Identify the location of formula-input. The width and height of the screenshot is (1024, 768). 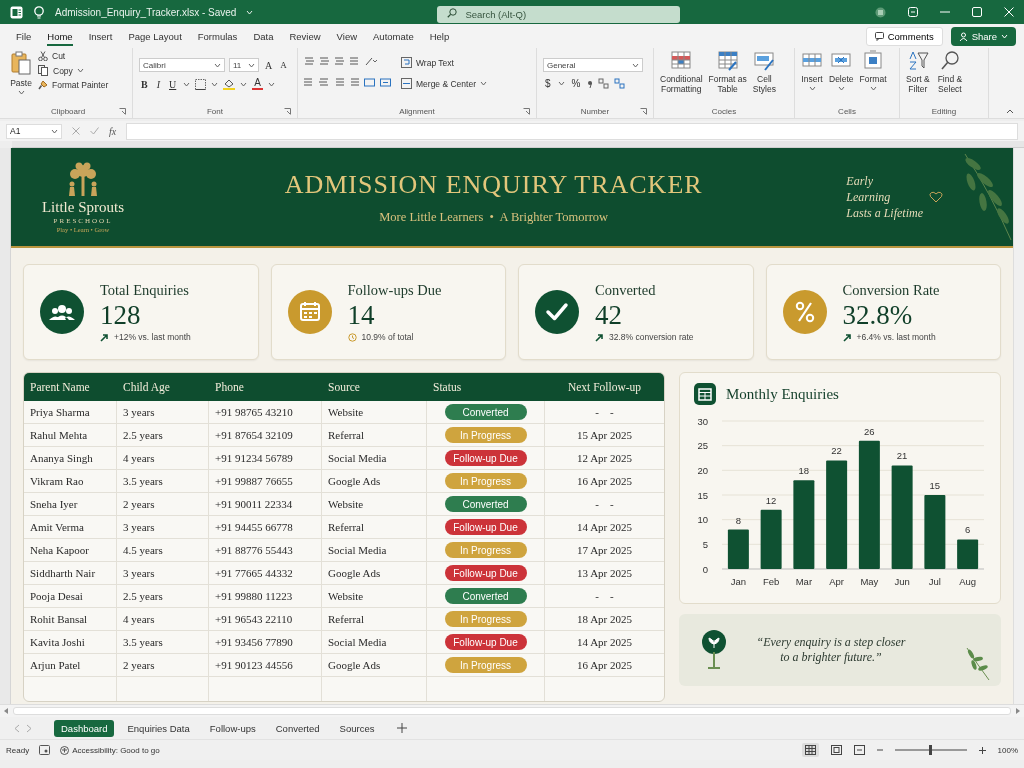
(572, 131).